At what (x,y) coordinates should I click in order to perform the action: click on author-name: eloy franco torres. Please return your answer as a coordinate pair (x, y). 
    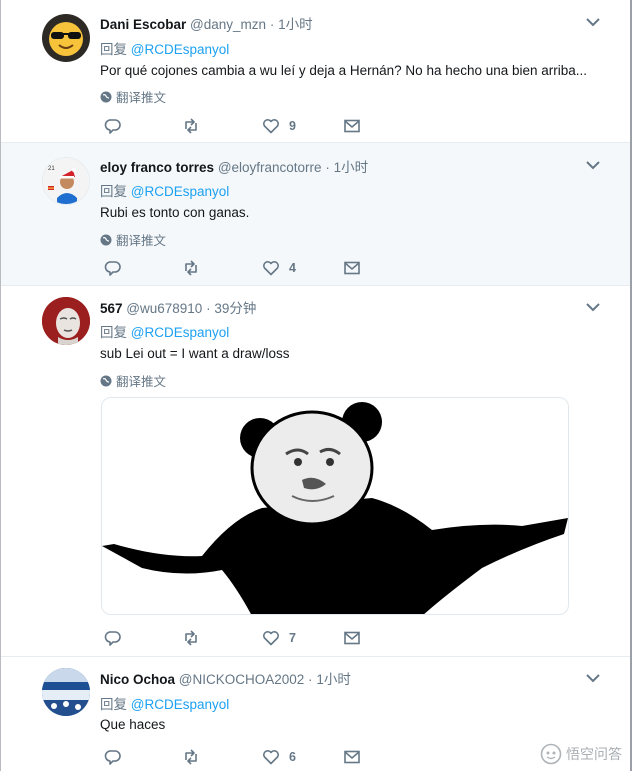
    Looking at the image, I should click on (157, 167).